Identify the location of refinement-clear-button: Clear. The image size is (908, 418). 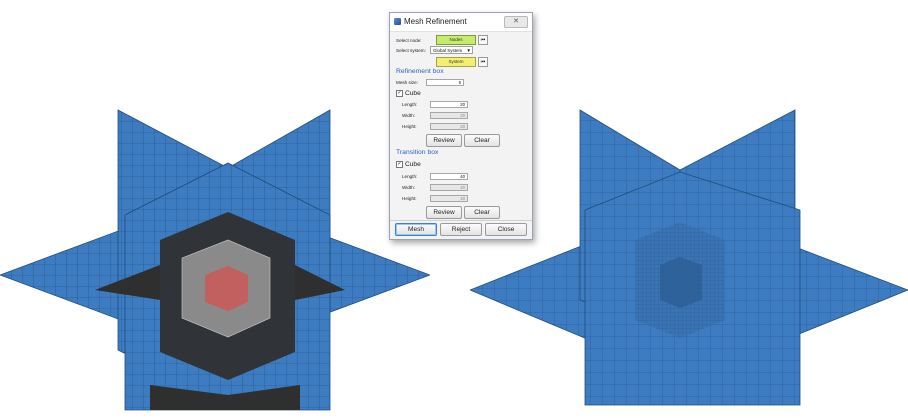
(482, 140).